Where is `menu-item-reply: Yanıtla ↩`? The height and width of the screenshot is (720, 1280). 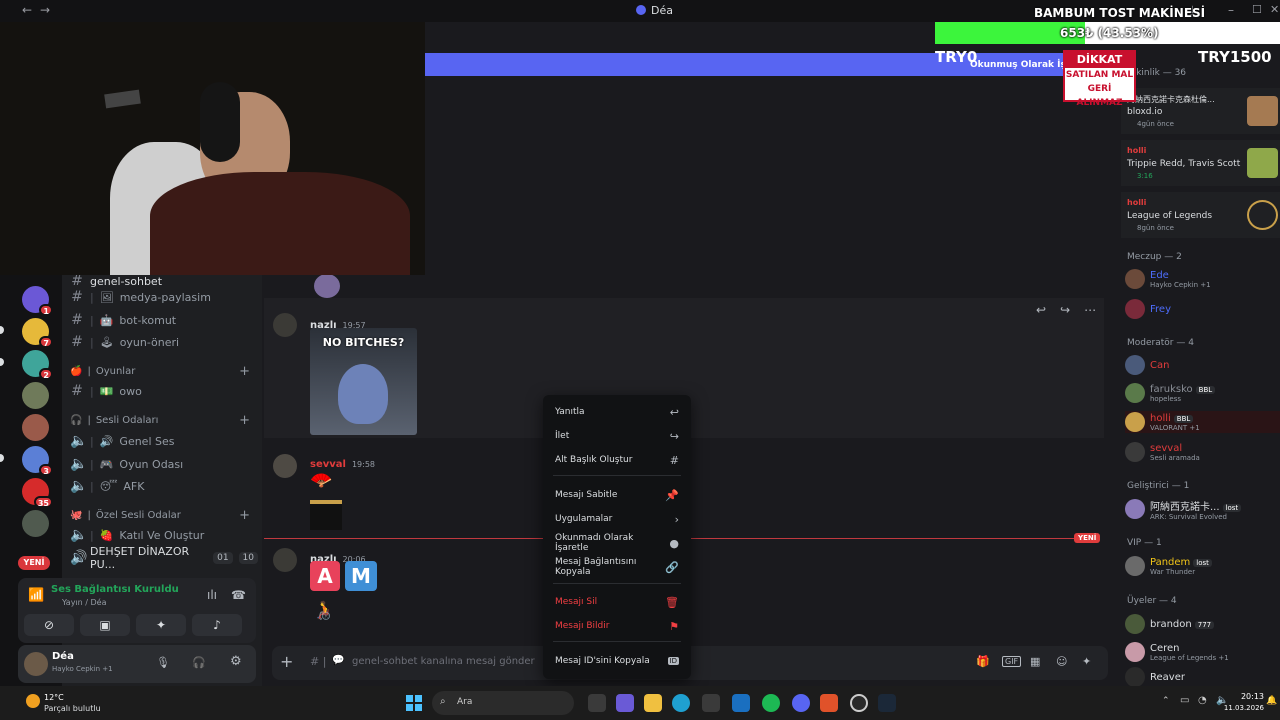 menu-item-reply: Yanıtla ↩ is located at coordinates (617, 412).